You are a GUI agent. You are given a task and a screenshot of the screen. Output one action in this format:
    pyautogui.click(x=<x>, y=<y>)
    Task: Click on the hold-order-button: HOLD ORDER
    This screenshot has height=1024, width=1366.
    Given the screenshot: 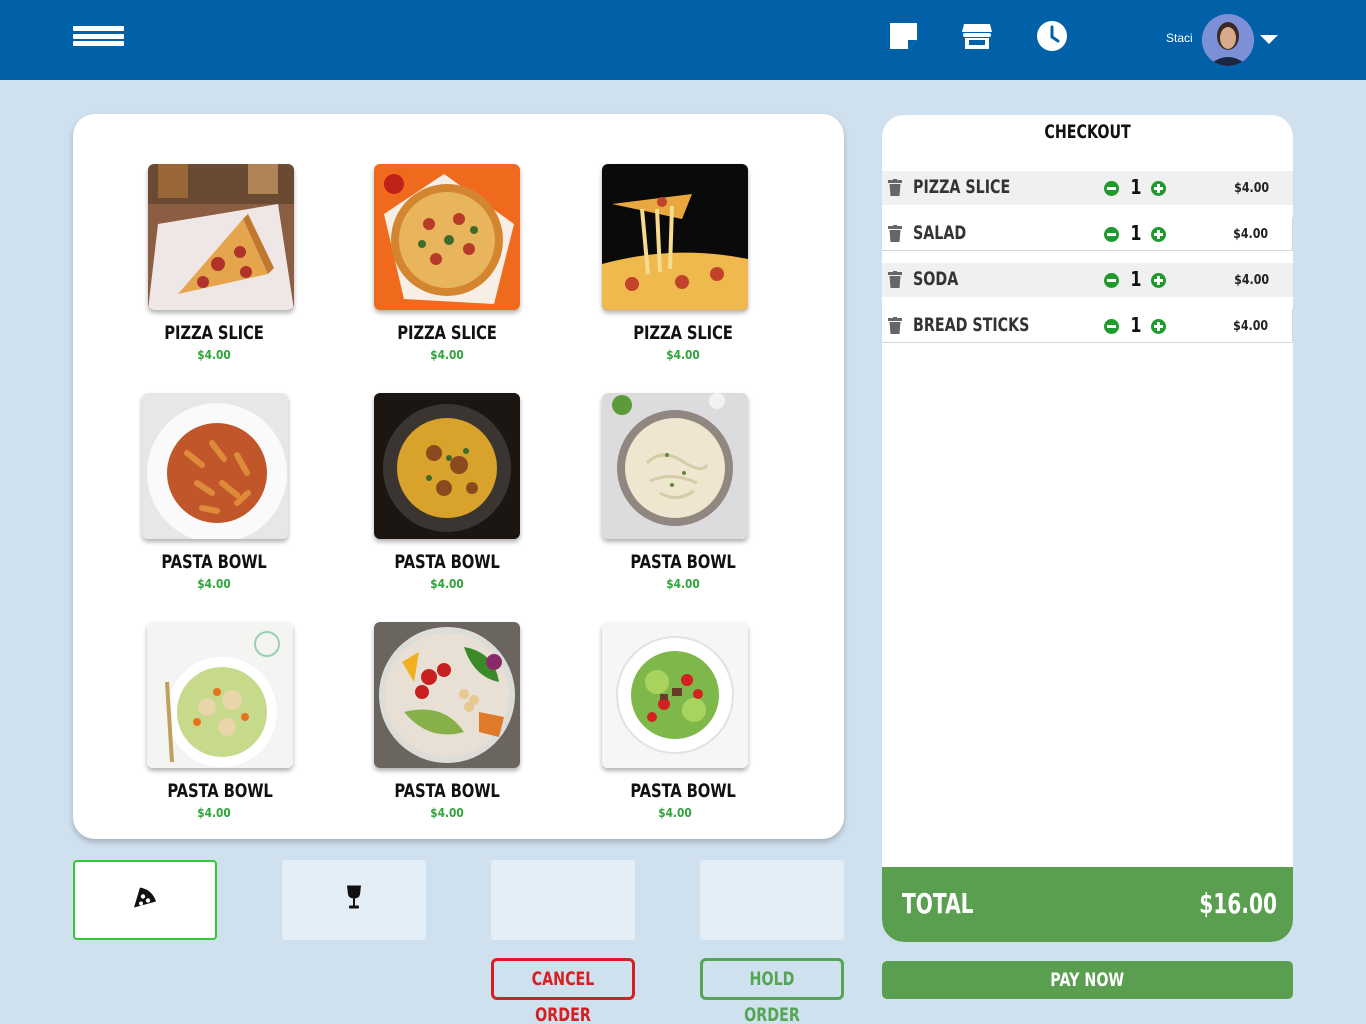 What is the action you would take?
    pyautogui.click(x=772, y=991)
    